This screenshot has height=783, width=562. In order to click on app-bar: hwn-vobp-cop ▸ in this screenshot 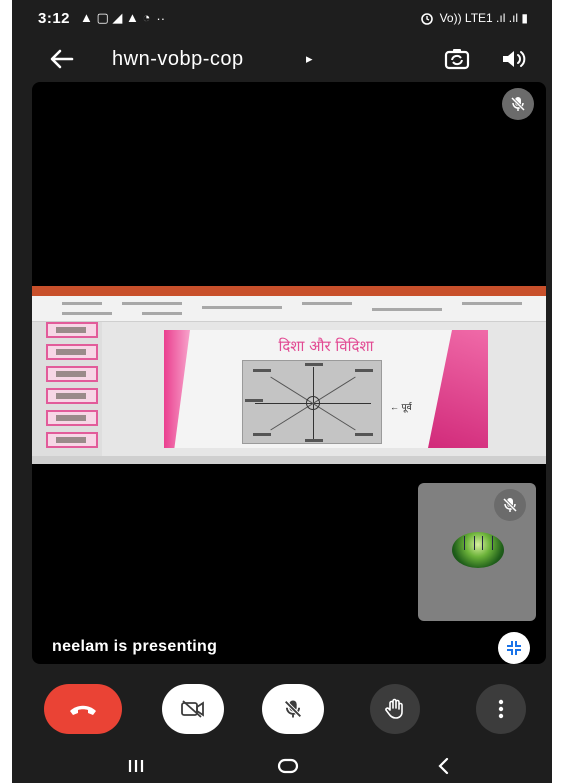, I will do `click(282, 60)`.